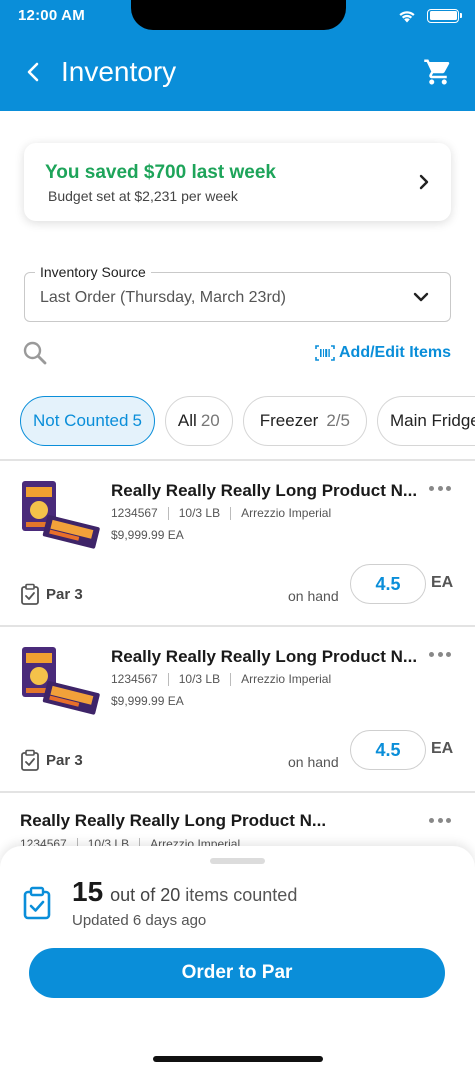 The height and width of the screenshot is (1072, 475). What do you see at coordinates (394, 352) in the screenshot?
I see `add-edit-items-label: Add/Edit Items` at bounding box center [394, 352].